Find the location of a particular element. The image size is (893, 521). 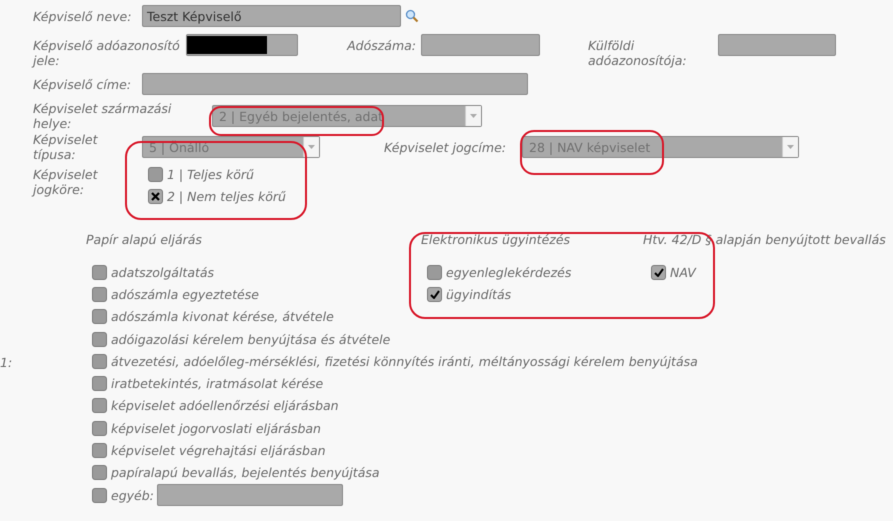

field-label: Képviselet jogcíme: is located at coordinates (445, 147).